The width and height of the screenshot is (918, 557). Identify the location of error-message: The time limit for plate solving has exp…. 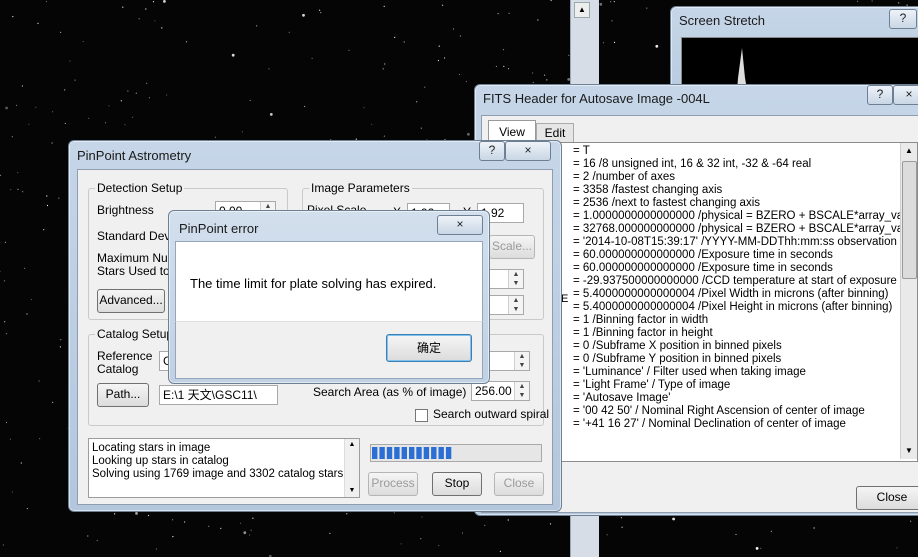
(313, 283).